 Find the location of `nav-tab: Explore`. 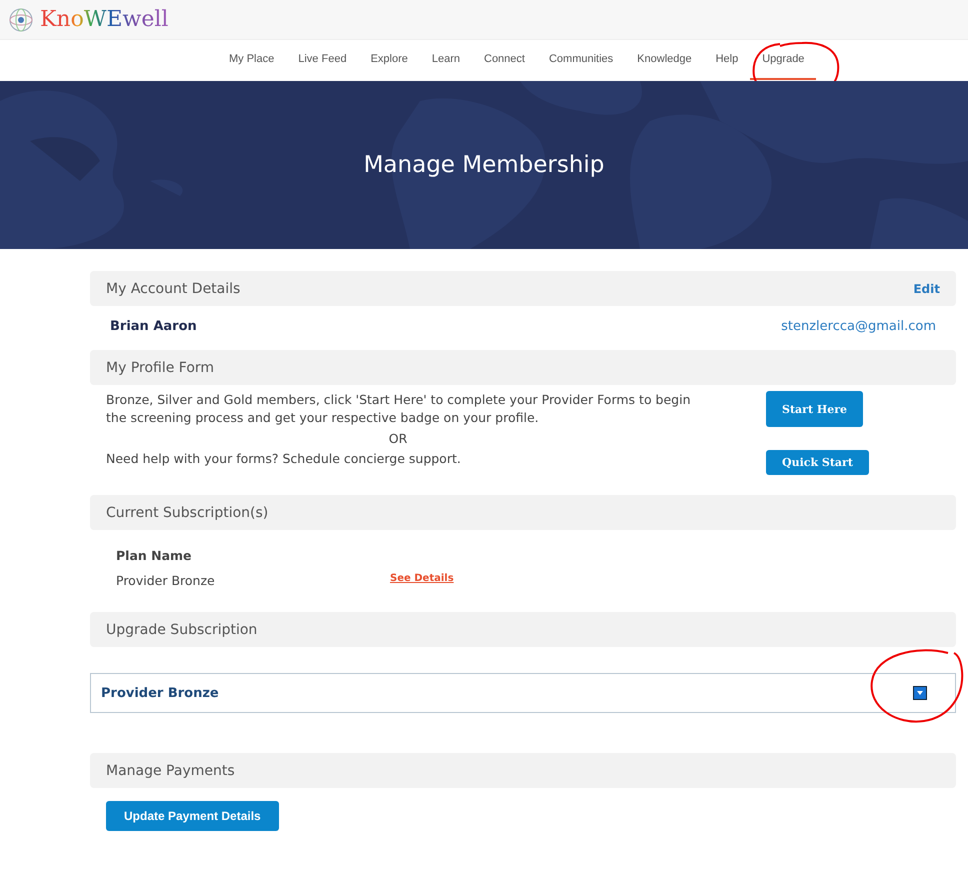

nav-tab: Explore is located at coordinates (389, 60).